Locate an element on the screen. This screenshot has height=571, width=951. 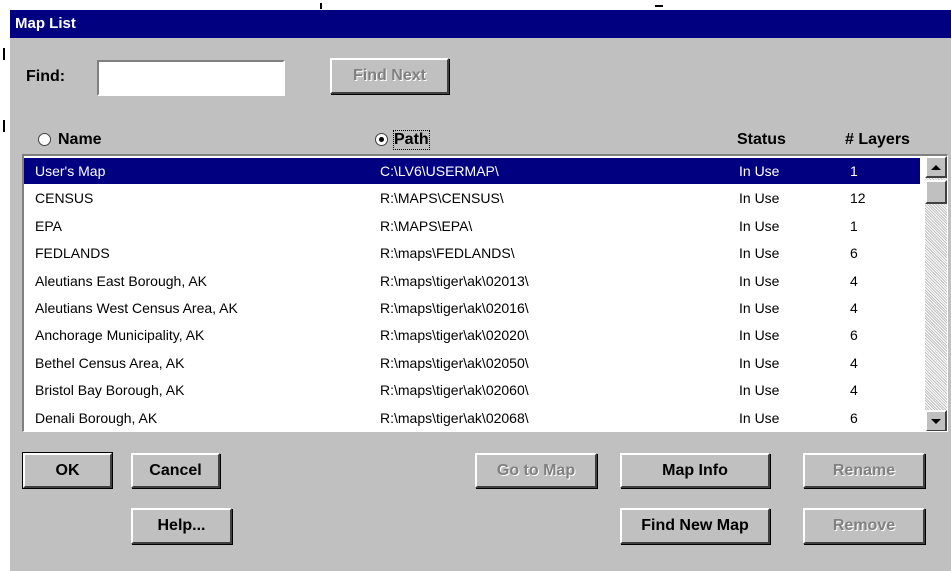
dialog-title: Map List is located at coordinates (480, 24).